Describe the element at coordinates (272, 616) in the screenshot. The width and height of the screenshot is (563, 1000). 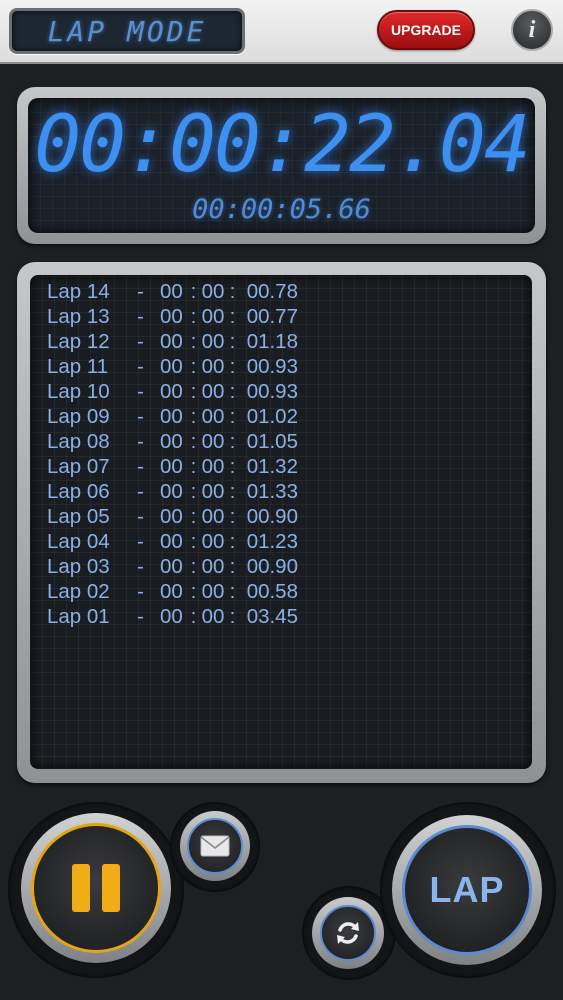
I see `lap-seconds: 03.45` at that location.